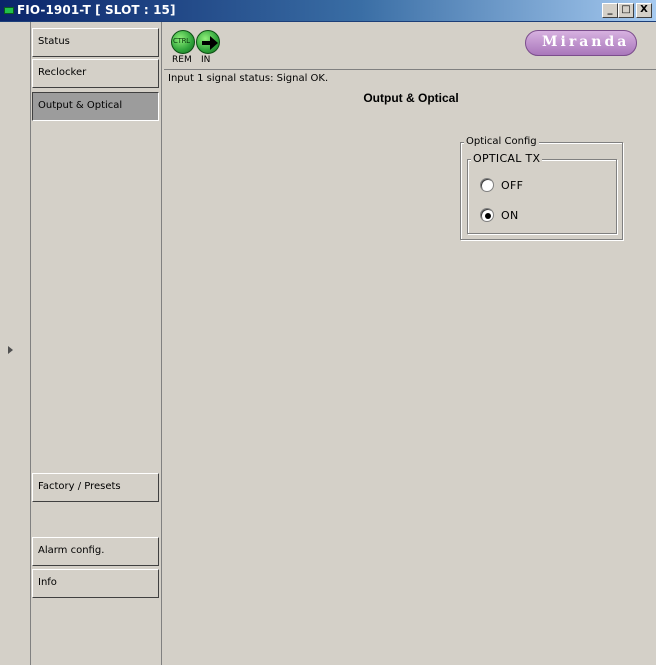 The width and height of the screenshot is (660, 665). I want to click on radio-selected-dot, so click(488, 216).